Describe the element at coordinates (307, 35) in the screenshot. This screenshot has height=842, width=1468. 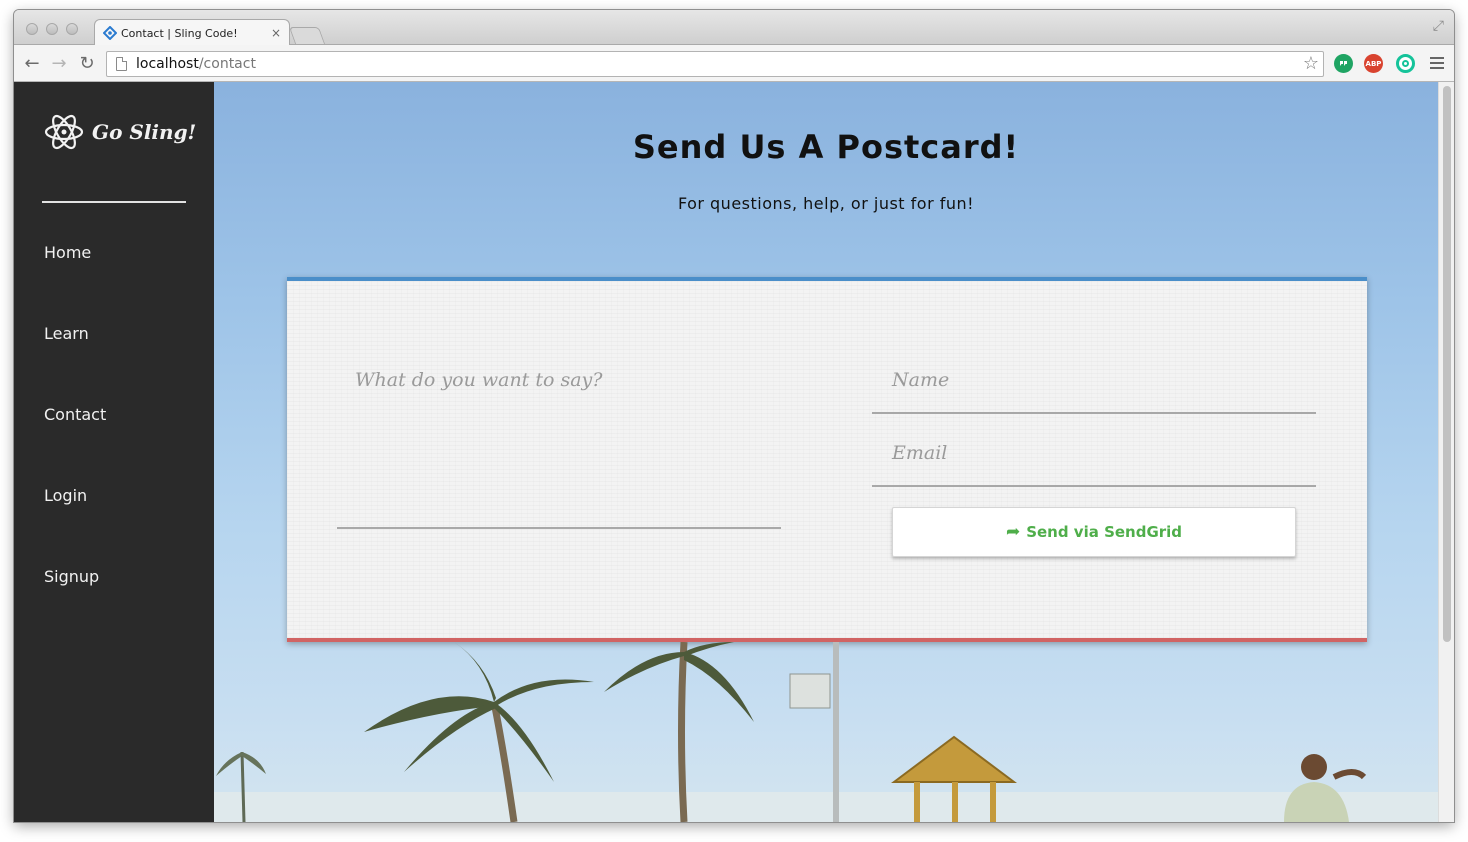
I see `new-tab-button` at that location.